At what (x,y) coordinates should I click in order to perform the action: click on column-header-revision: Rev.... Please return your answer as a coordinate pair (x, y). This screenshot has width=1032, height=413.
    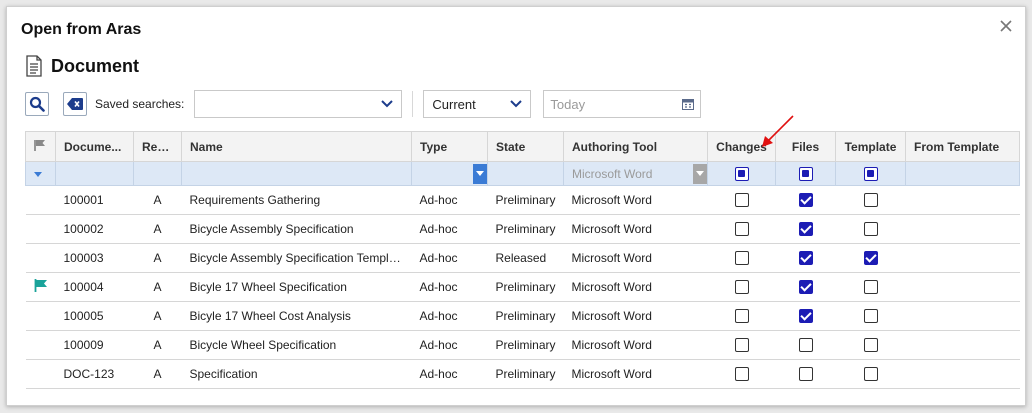
    Looking at the image, I should click on (157, 146).